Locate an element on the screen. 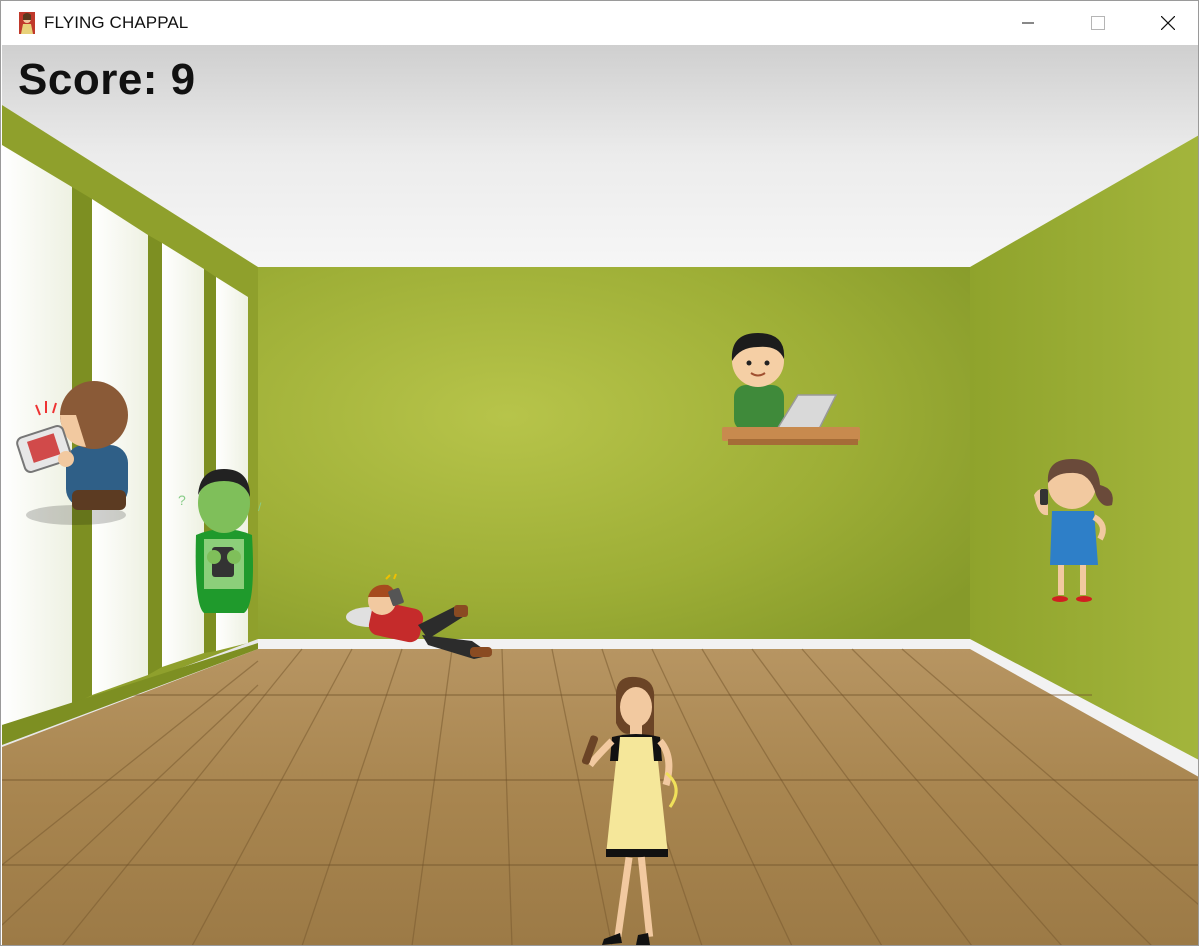 This screenshot has width=1199, height=946. maximize-button is located at coordinates (1098, 23).